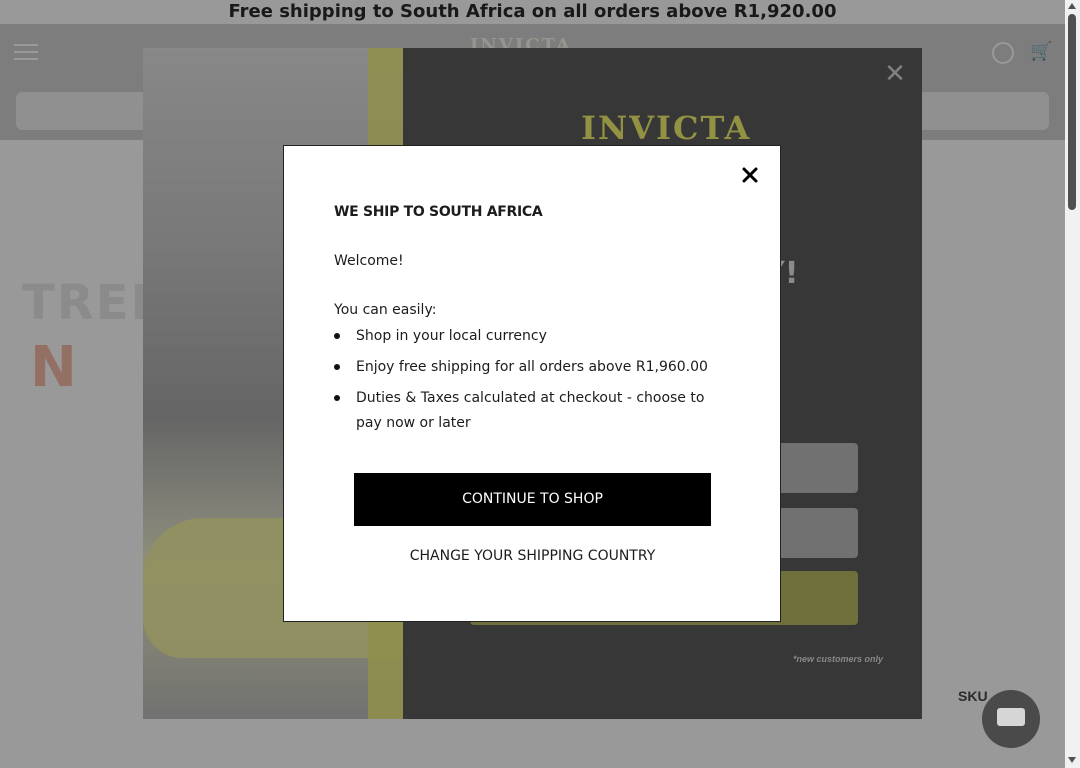 This screenshot has height=768, width=1080. I want to click on list-item-text: Shop in your local currency, so click(451, 336).